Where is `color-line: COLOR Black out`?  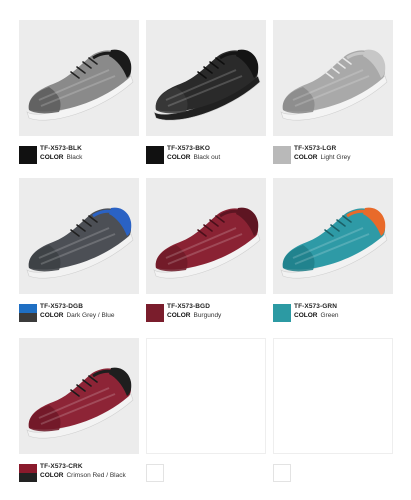 color-line: COLOR Black out is located at coordinates (193, 157).